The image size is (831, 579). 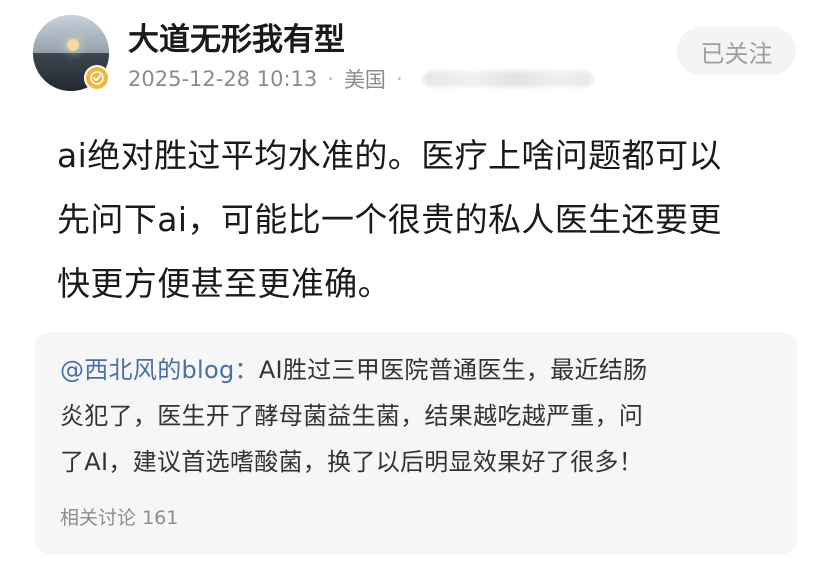 What do you see at coordinates (236, 36) in the screenshot?
I see `author-name: 大道无形我有型` at bounding box center [236, 36].